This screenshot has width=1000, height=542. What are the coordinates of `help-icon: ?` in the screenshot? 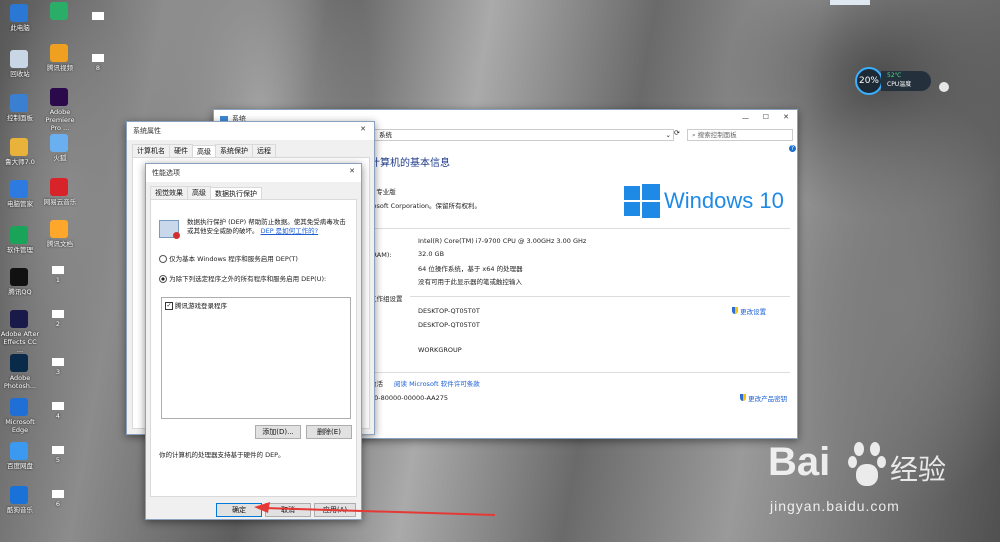 It's located at (792, 148).